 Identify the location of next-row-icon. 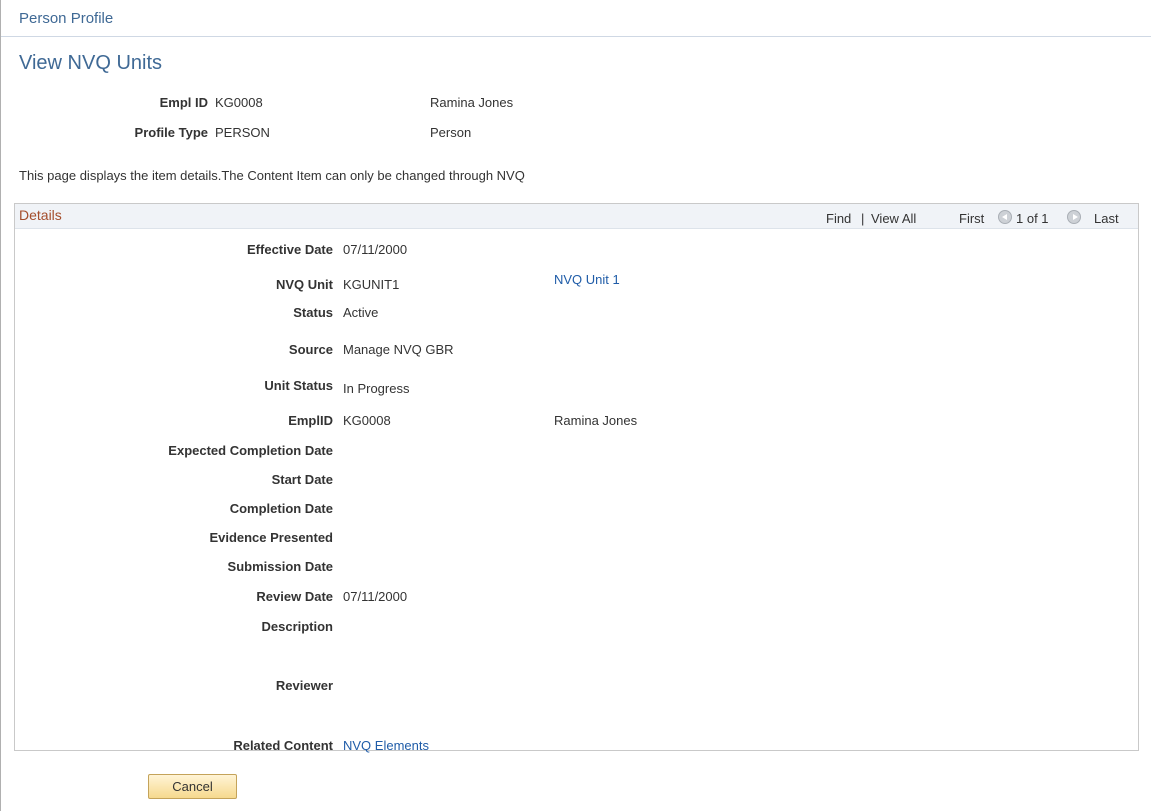
(1074, 217).